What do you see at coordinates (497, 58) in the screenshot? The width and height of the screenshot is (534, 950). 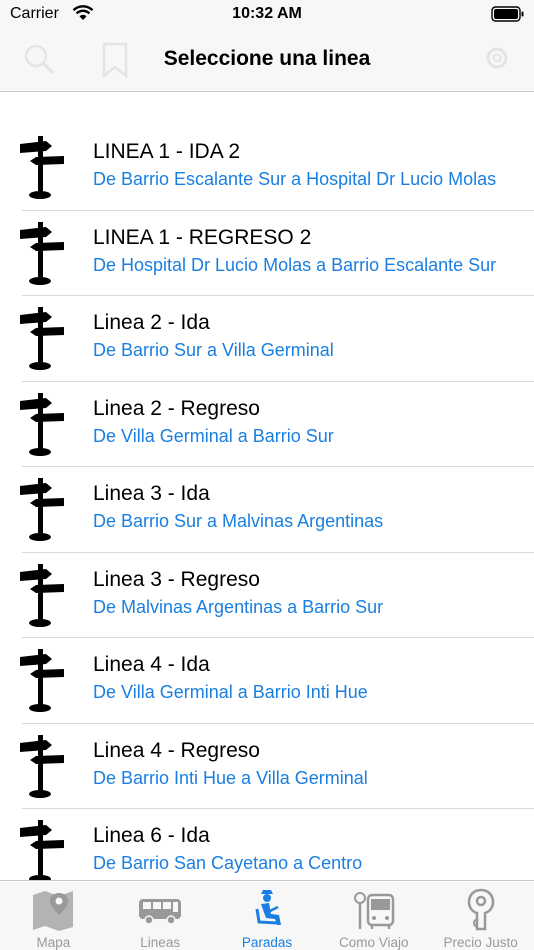 I see `settings-icon` at bounding box center [497, 58].